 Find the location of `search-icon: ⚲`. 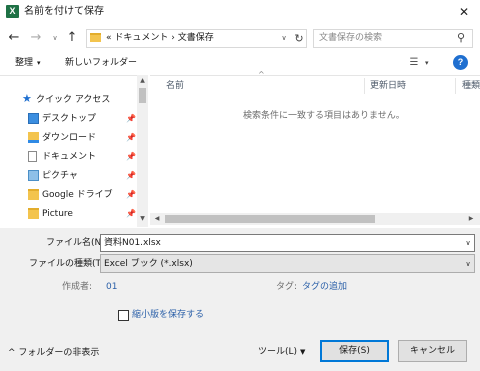

search-icon: ⚲ is located at coordinates (461, 38).